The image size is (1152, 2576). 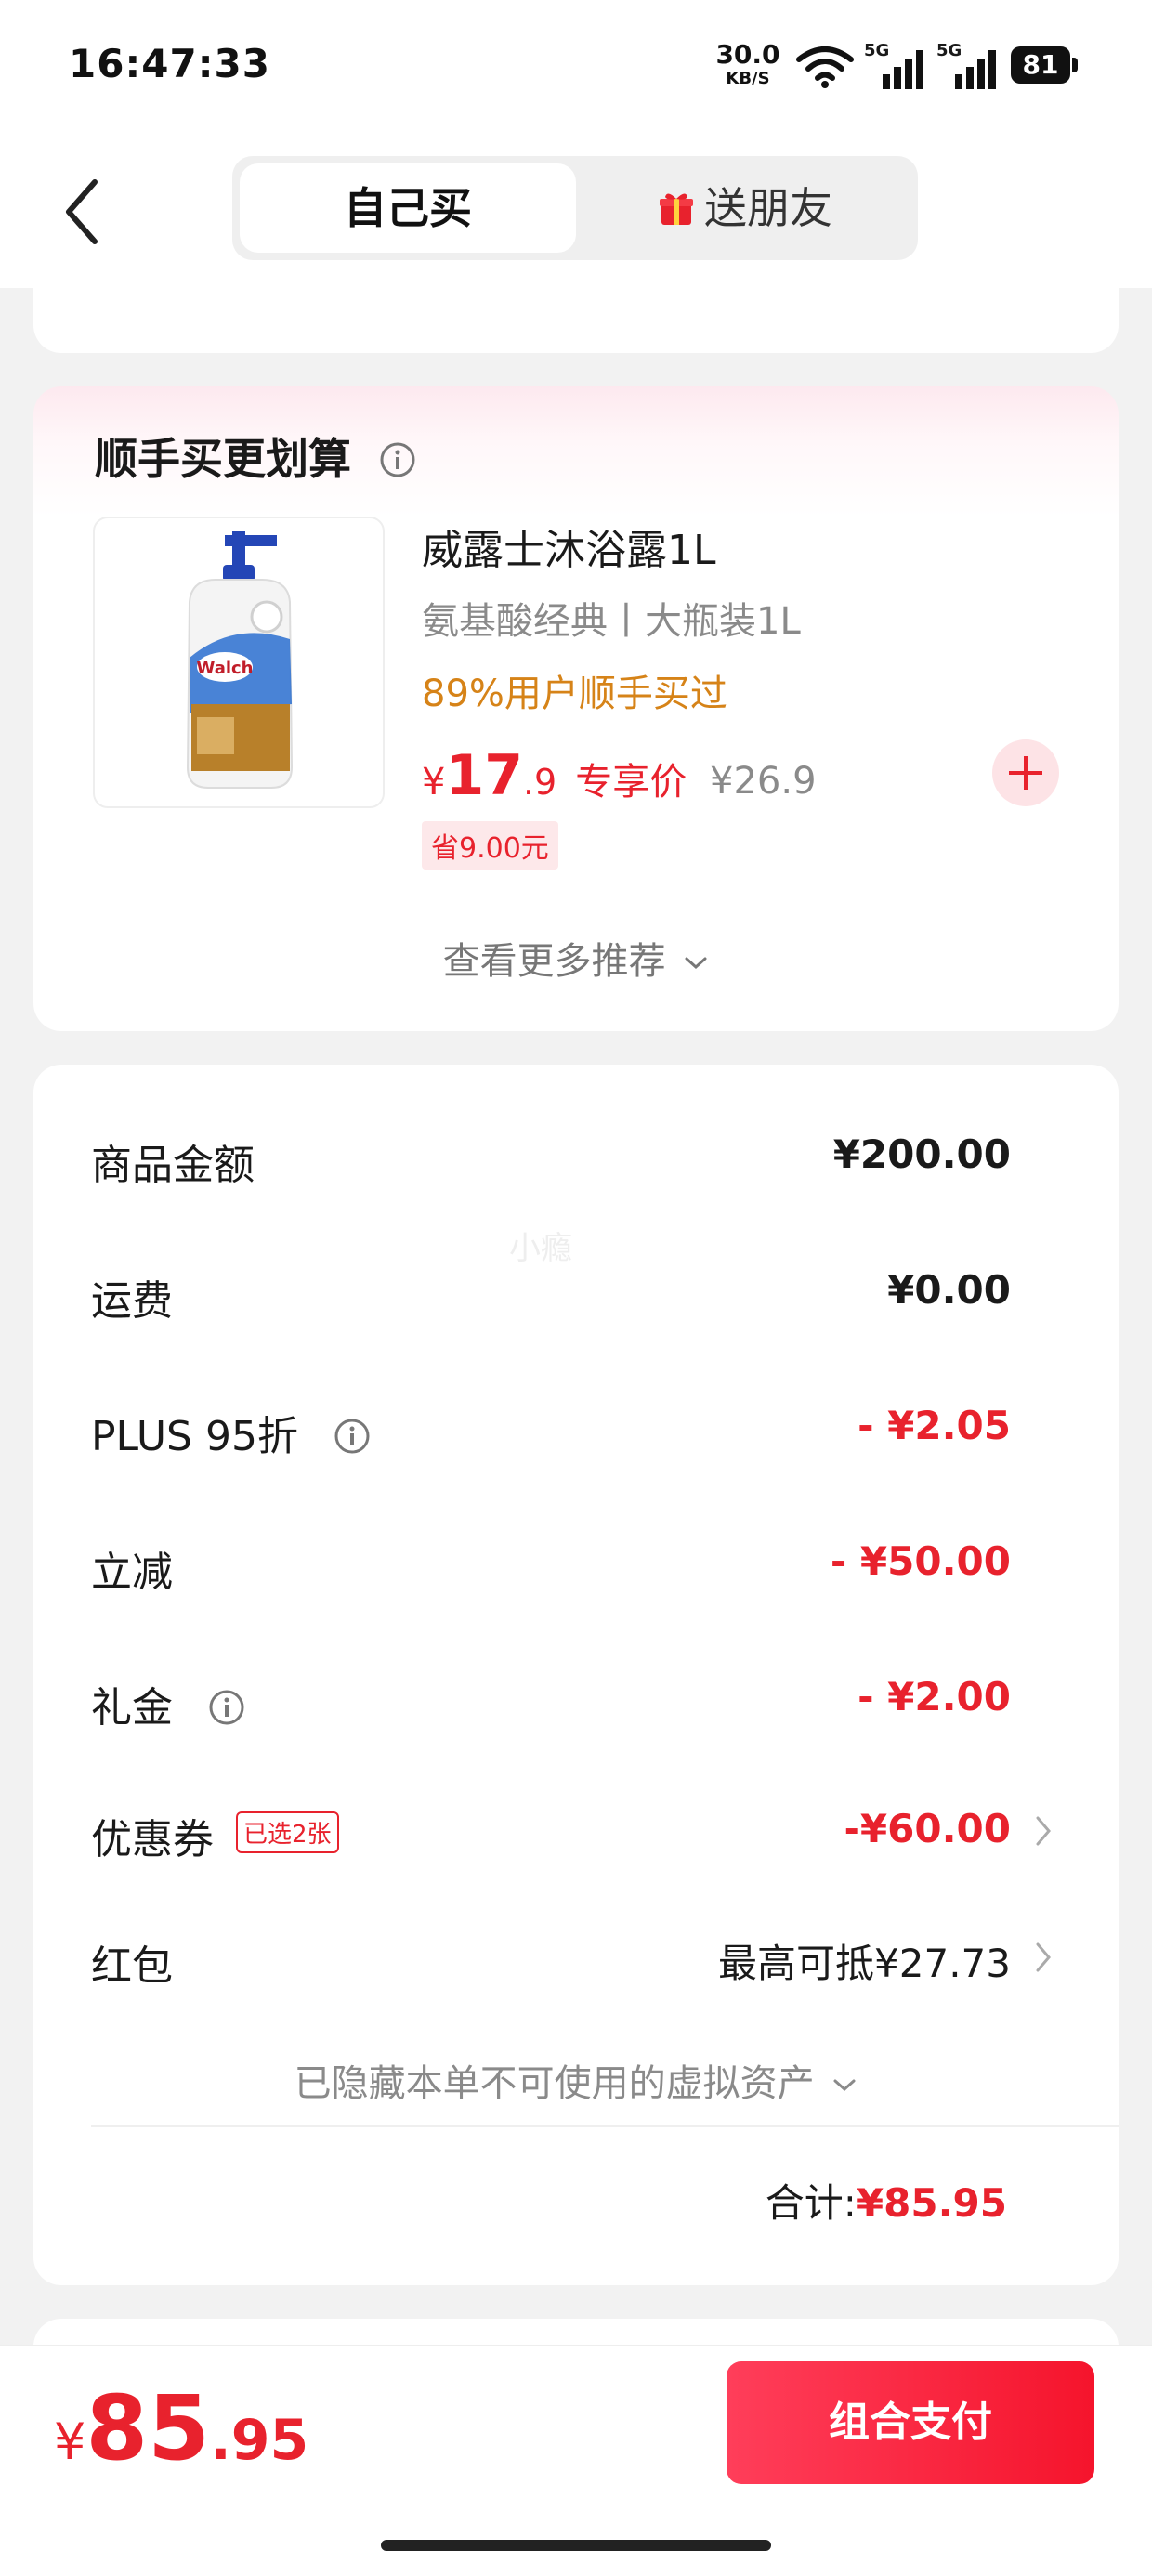 I want to click on gift-icon, so click(x=676, y=208).